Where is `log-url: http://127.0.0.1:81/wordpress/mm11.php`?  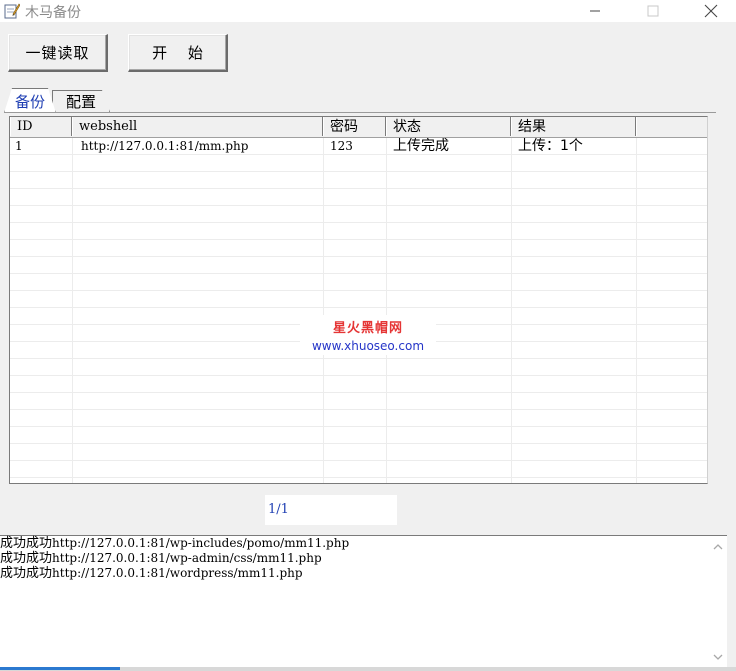 log-url: http://127.0.0.1:81/wordpress/mm11.php is located at coordinates (177, 573).